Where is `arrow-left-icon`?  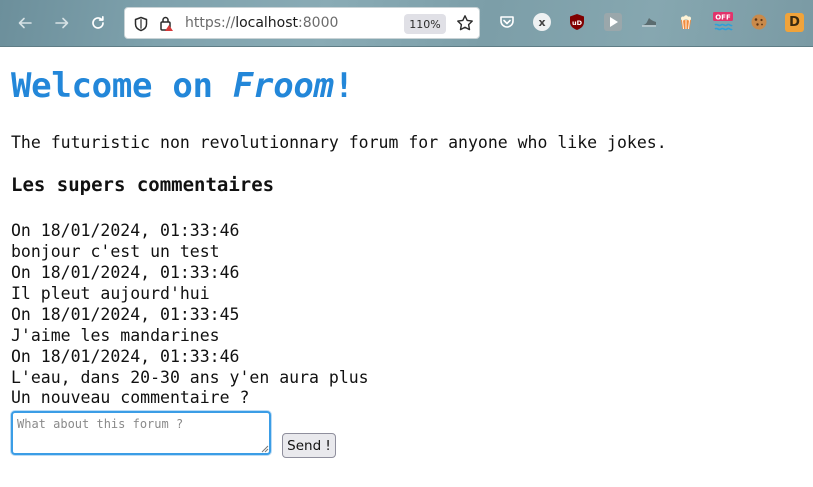
arrow-left-icon is located at coordinates (25, 23).